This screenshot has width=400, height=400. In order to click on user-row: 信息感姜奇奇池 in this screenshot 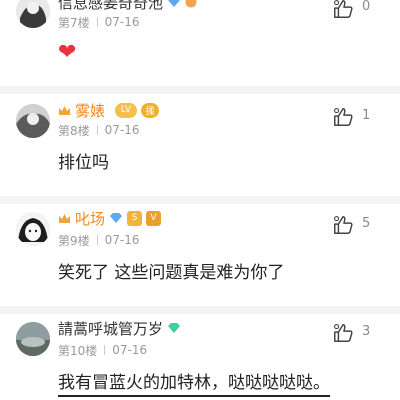, I will do `click(127, 6)`.